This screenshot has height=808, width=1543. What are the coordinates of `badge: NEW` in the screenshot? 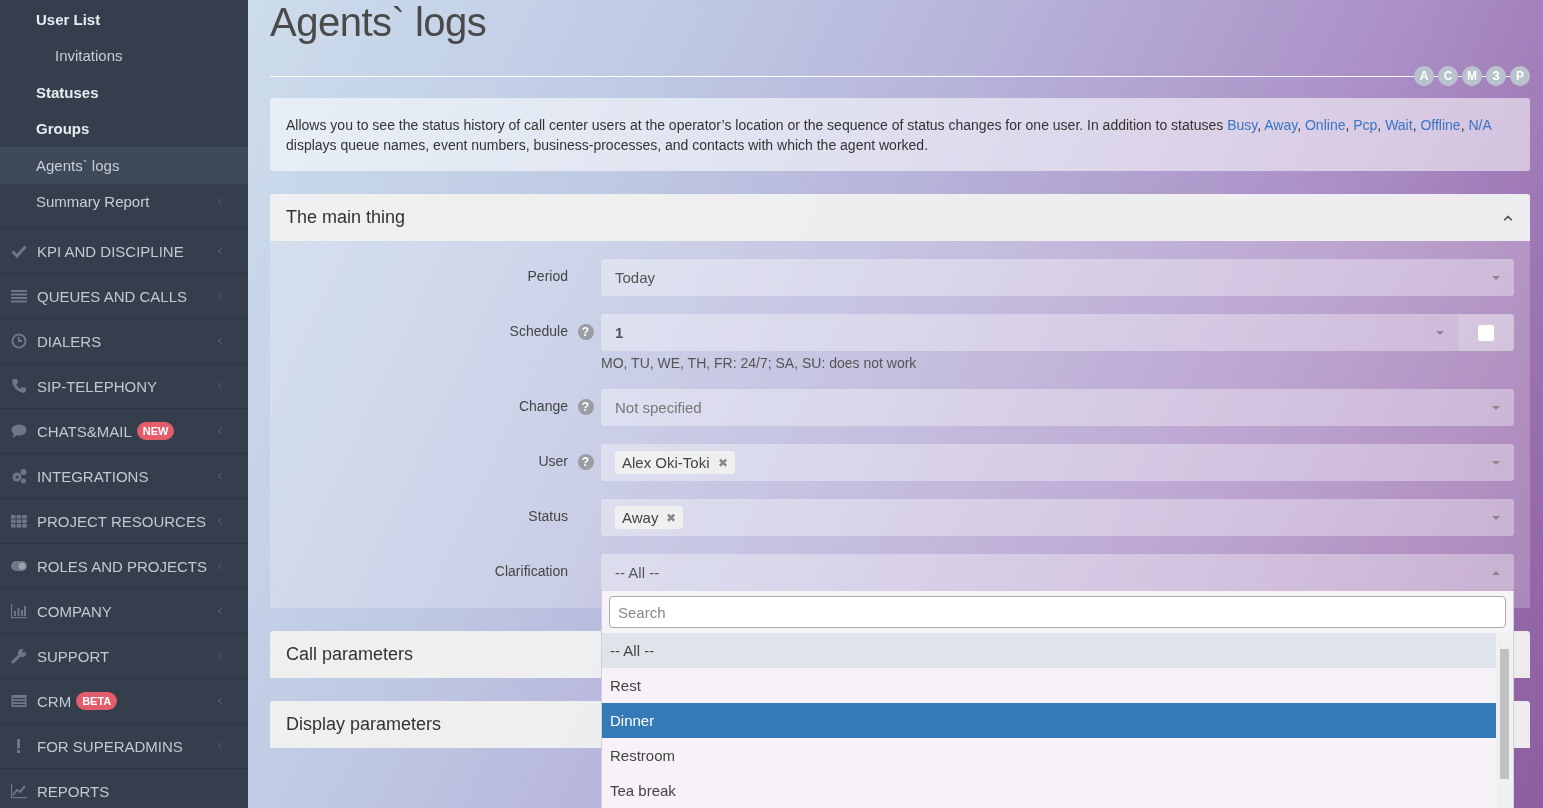 It's located at (155, 431).